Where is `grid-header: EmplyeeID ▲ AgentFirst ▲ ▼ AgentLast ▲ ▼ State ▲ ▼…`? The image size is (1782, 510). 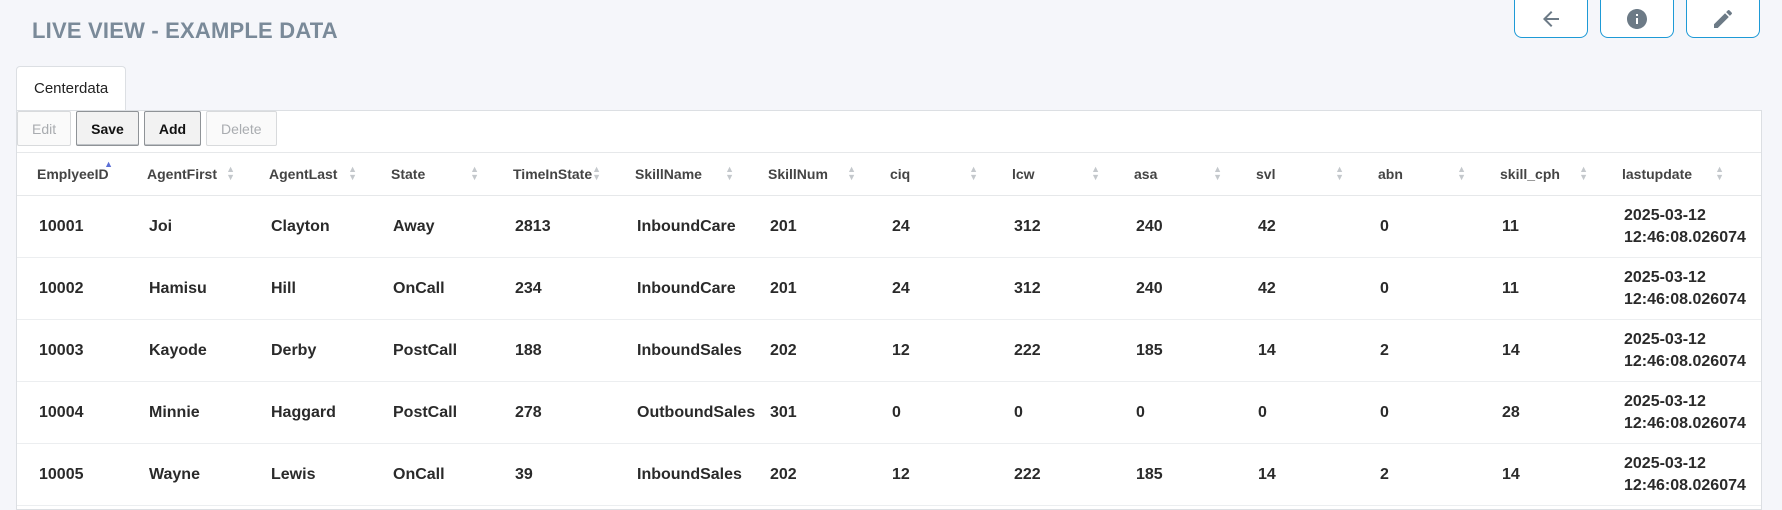 grid-header: EmplyeeID ▲ AgentFirst ▲ ▼ AgentLast ▲ ▼ State ▲ ▼… is located at coordinates (889, 174).